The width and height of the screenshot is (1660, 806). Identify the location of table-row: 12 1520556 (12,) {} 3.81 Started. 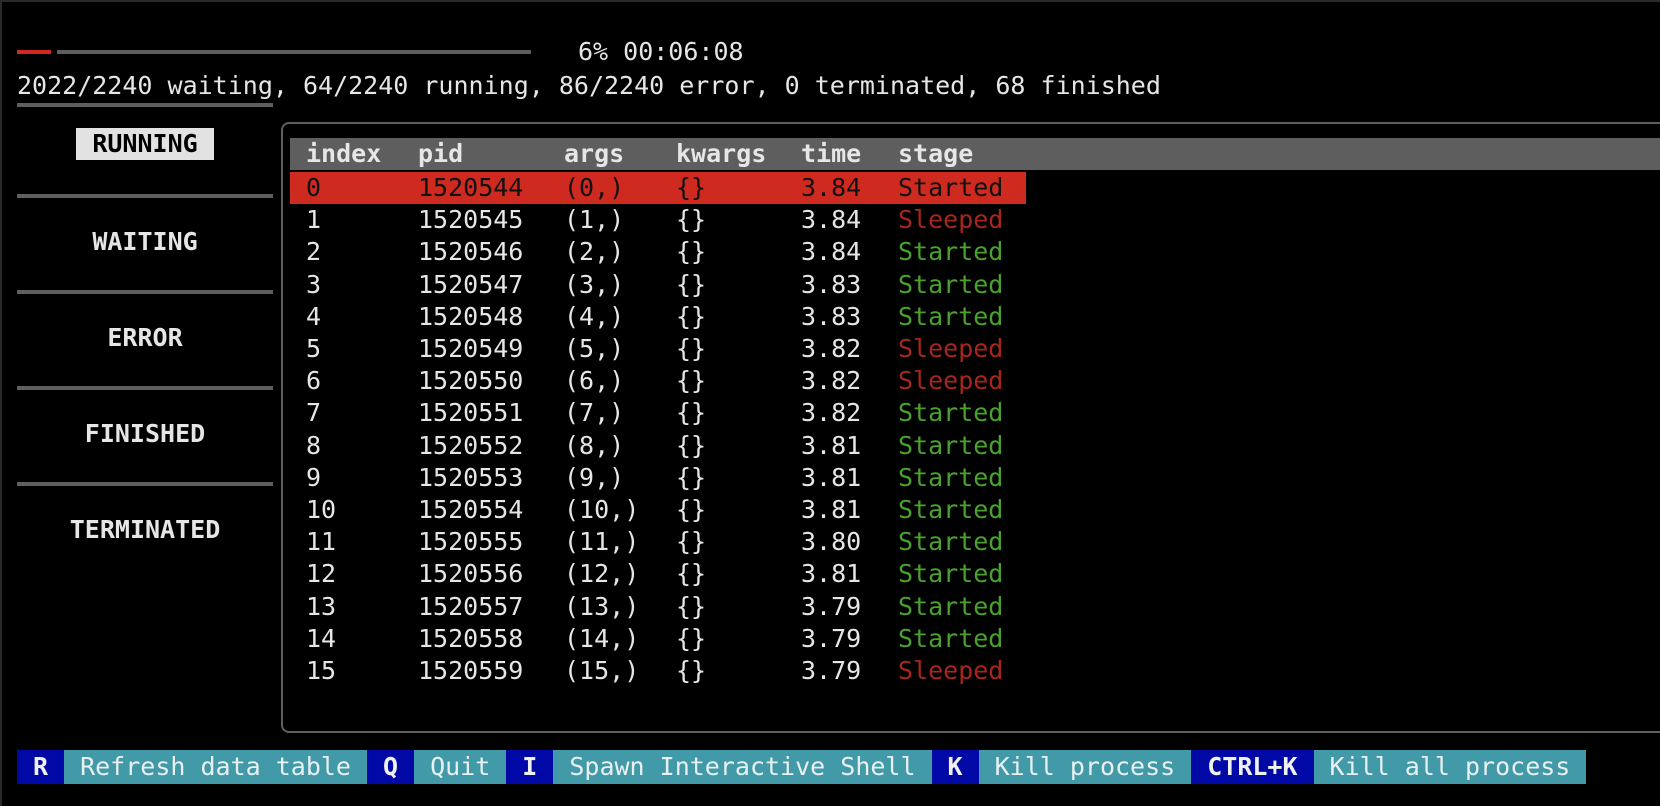
(658, 574).